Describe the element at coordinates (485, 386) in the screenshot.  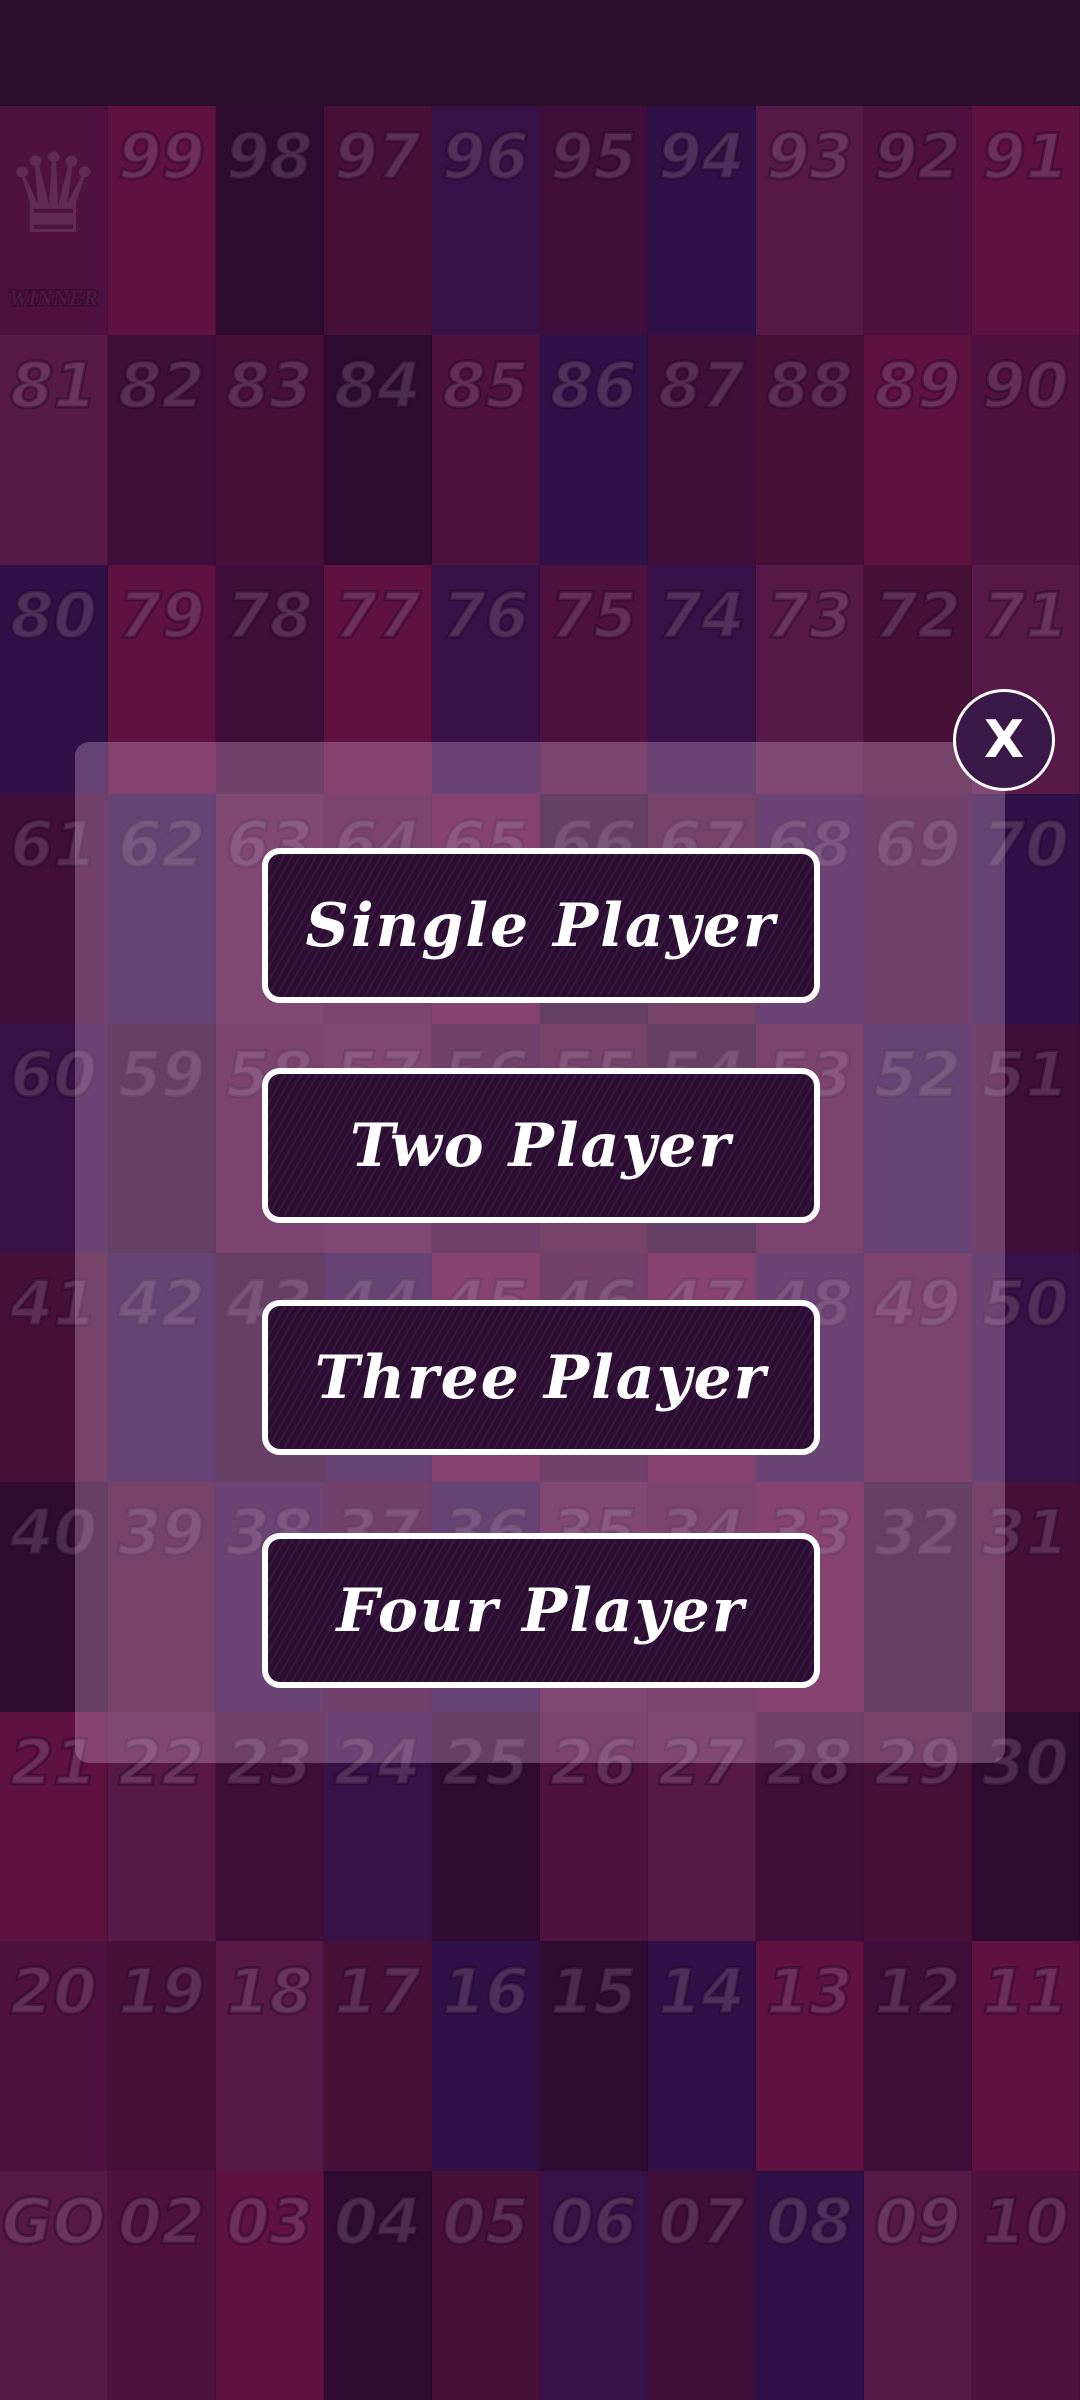
I see `cell-number: 85` at that location.